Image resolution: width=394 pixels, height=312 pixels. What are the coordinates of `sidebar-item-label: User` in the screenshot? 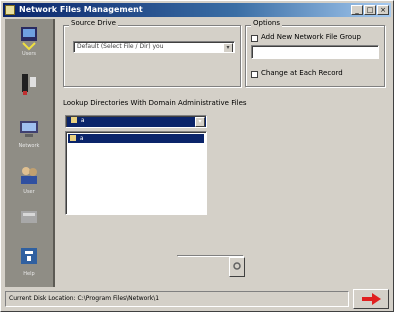 It's located at (29, 192).